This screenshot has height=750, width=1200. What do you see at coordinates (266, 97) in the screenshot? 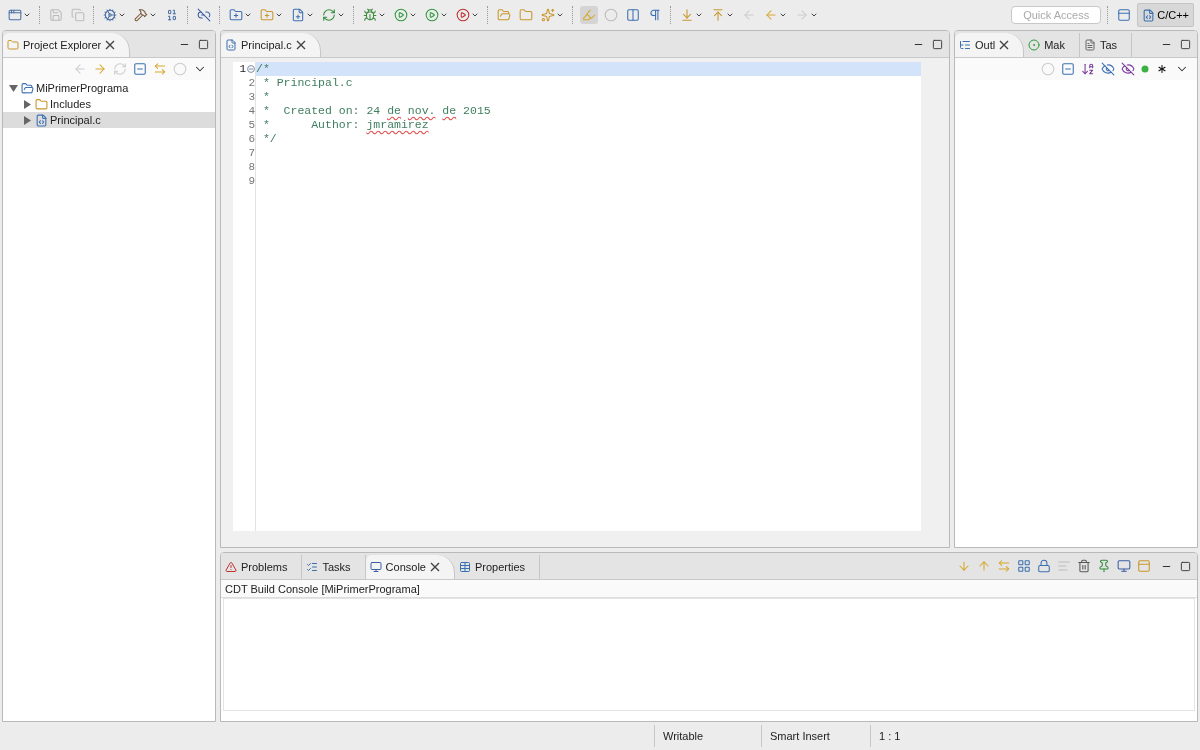
I see `code-line: *` at bounding box center [266, 97].